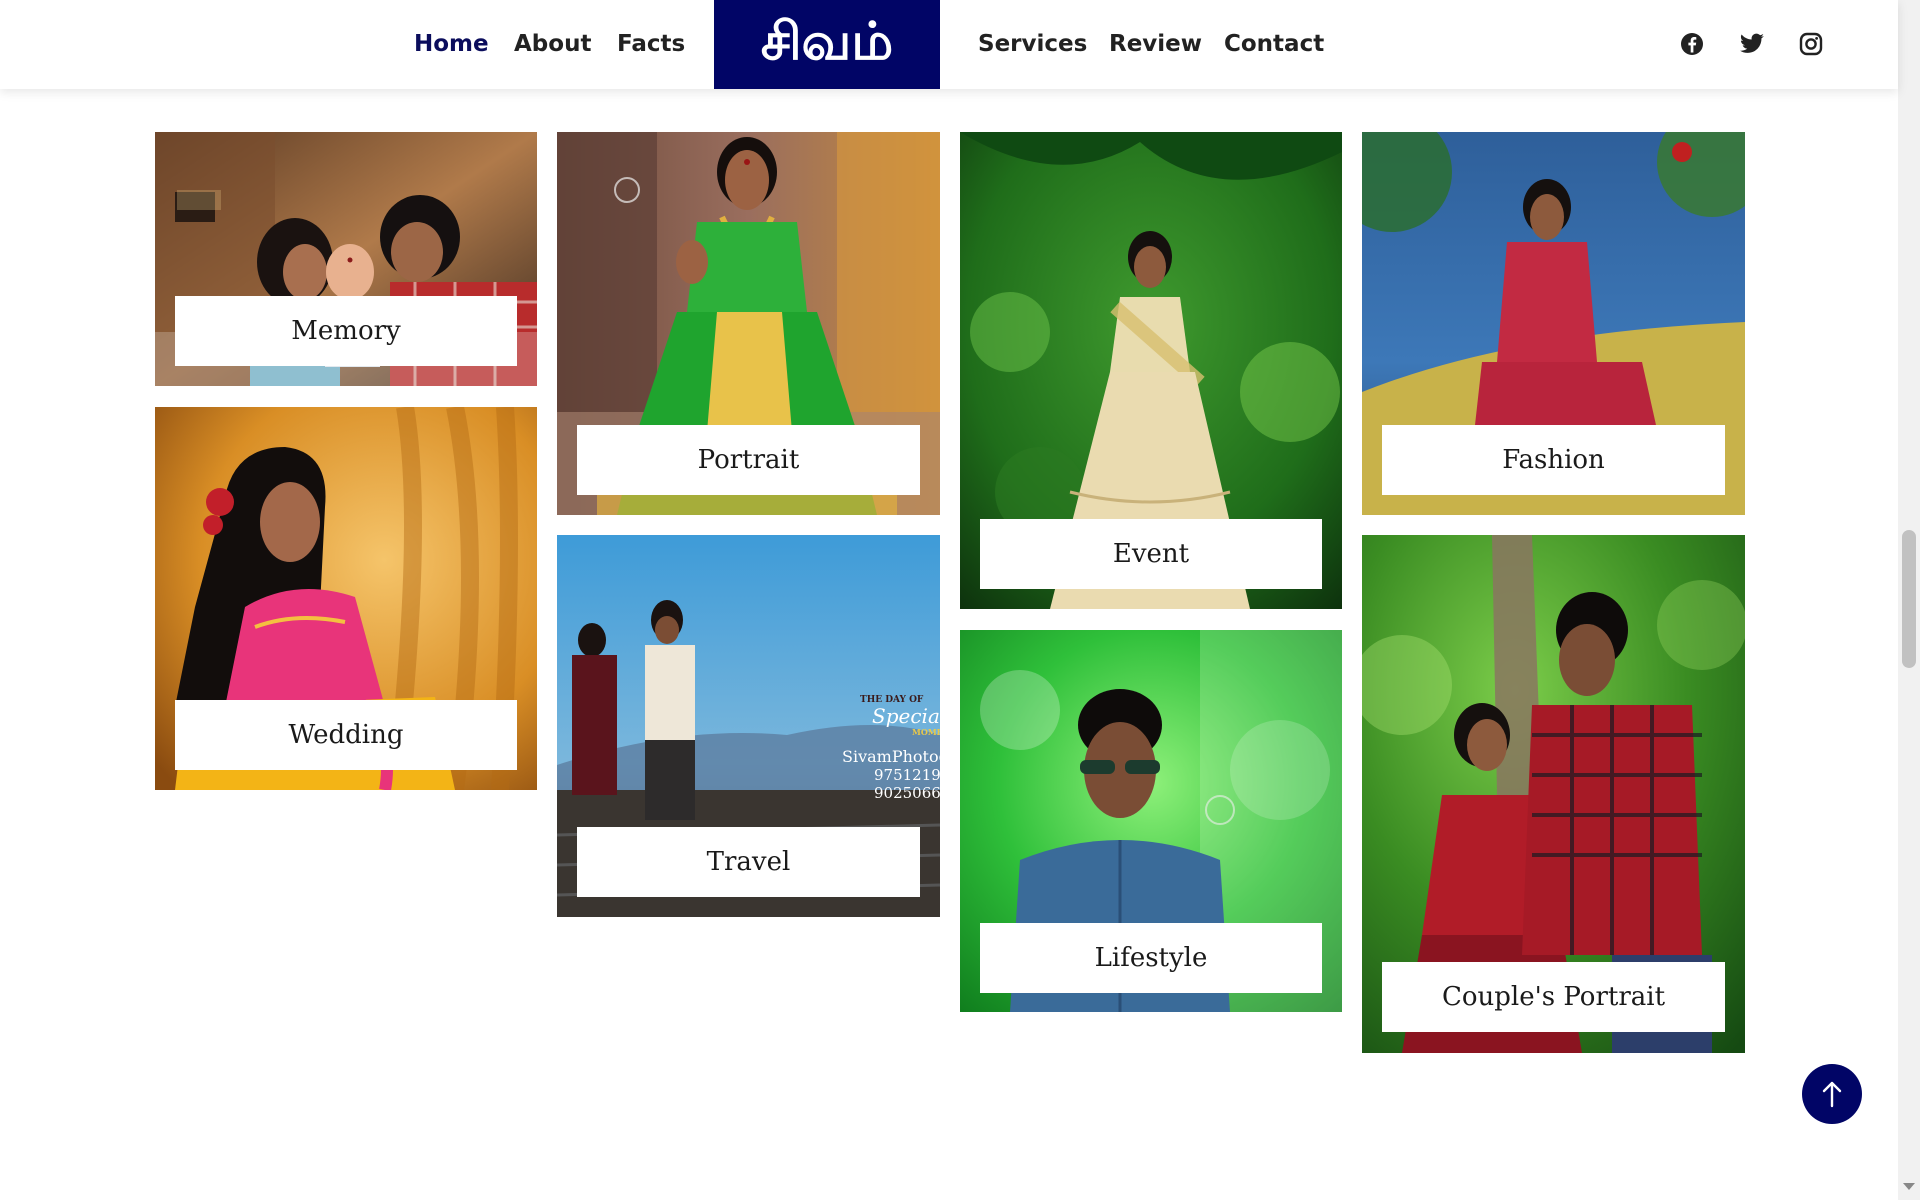  Describe the element at coordinates (926, 732) in the screenshot. I see `overlay-line3: MOME` at that location.